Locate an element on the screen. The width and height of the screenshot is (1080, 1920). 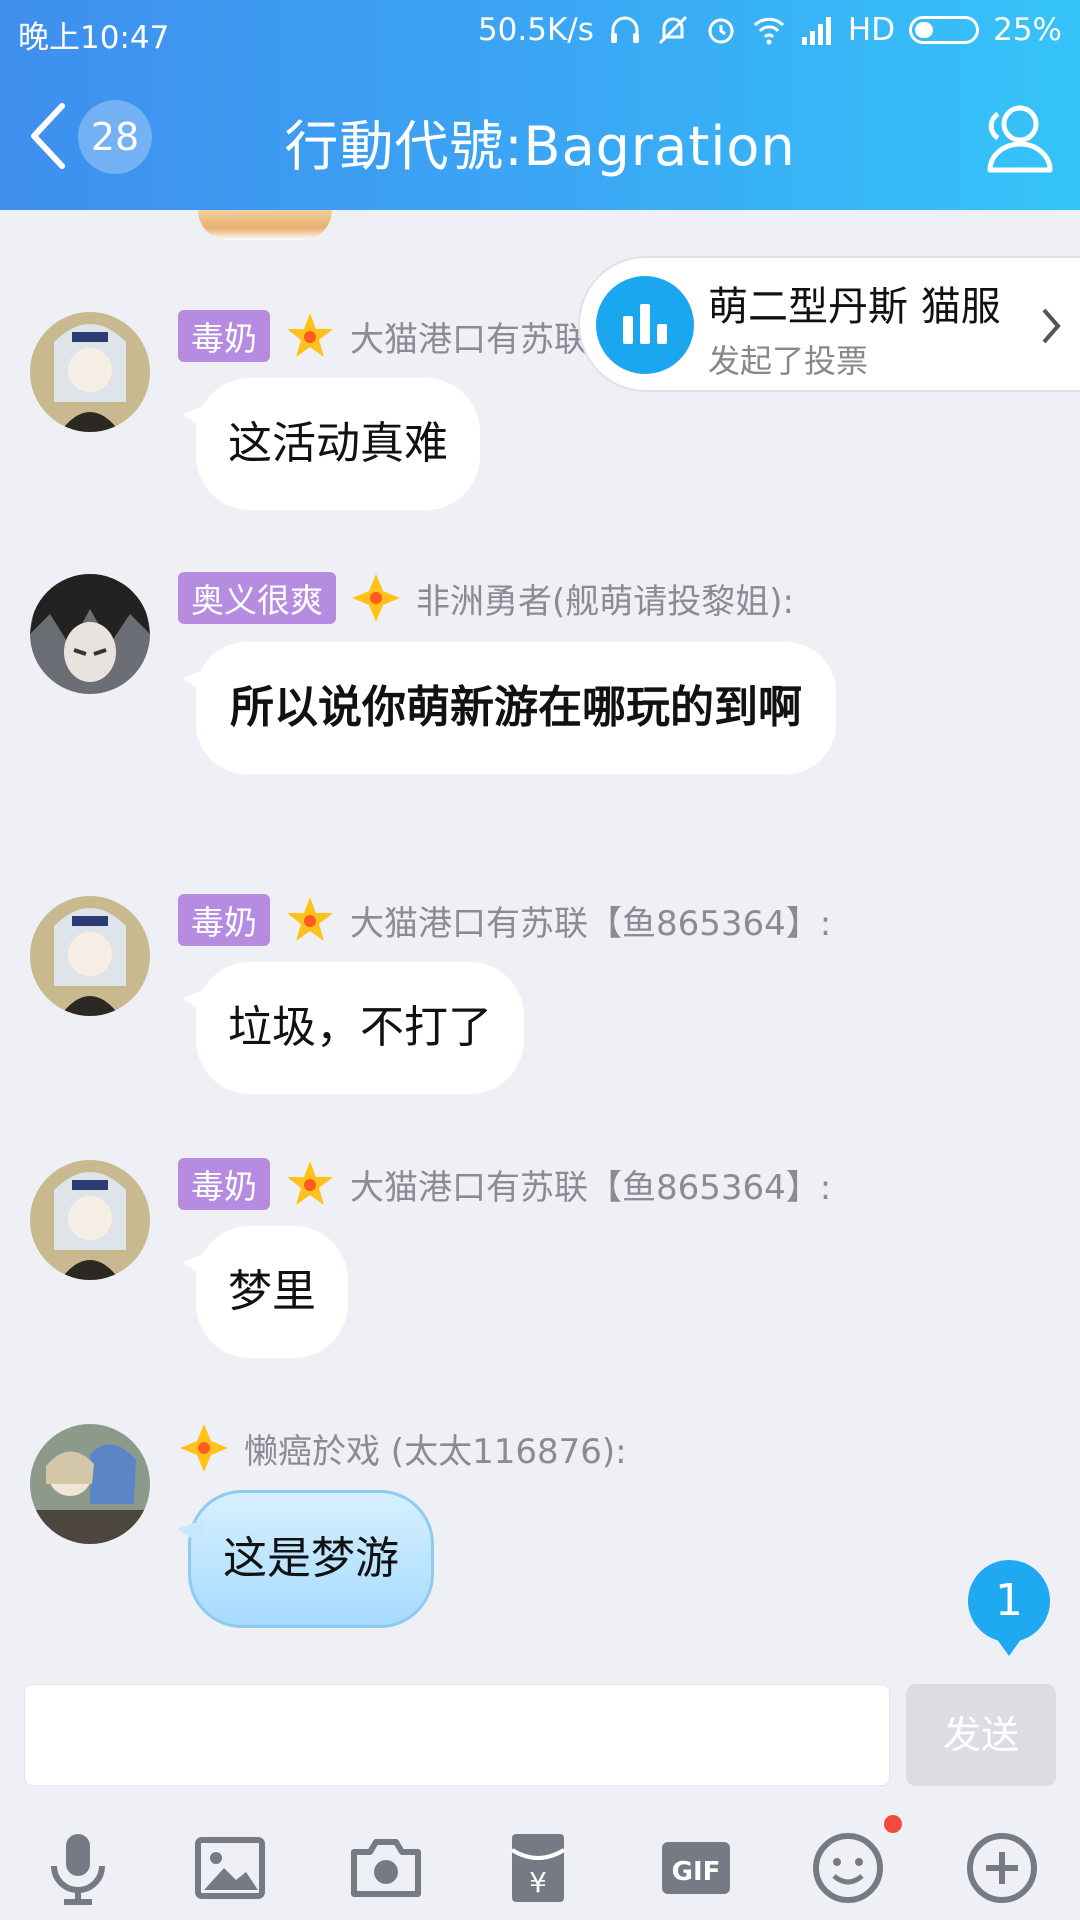
sender-name: 大猫港口有苏联 is located at coordinates (469, 339).